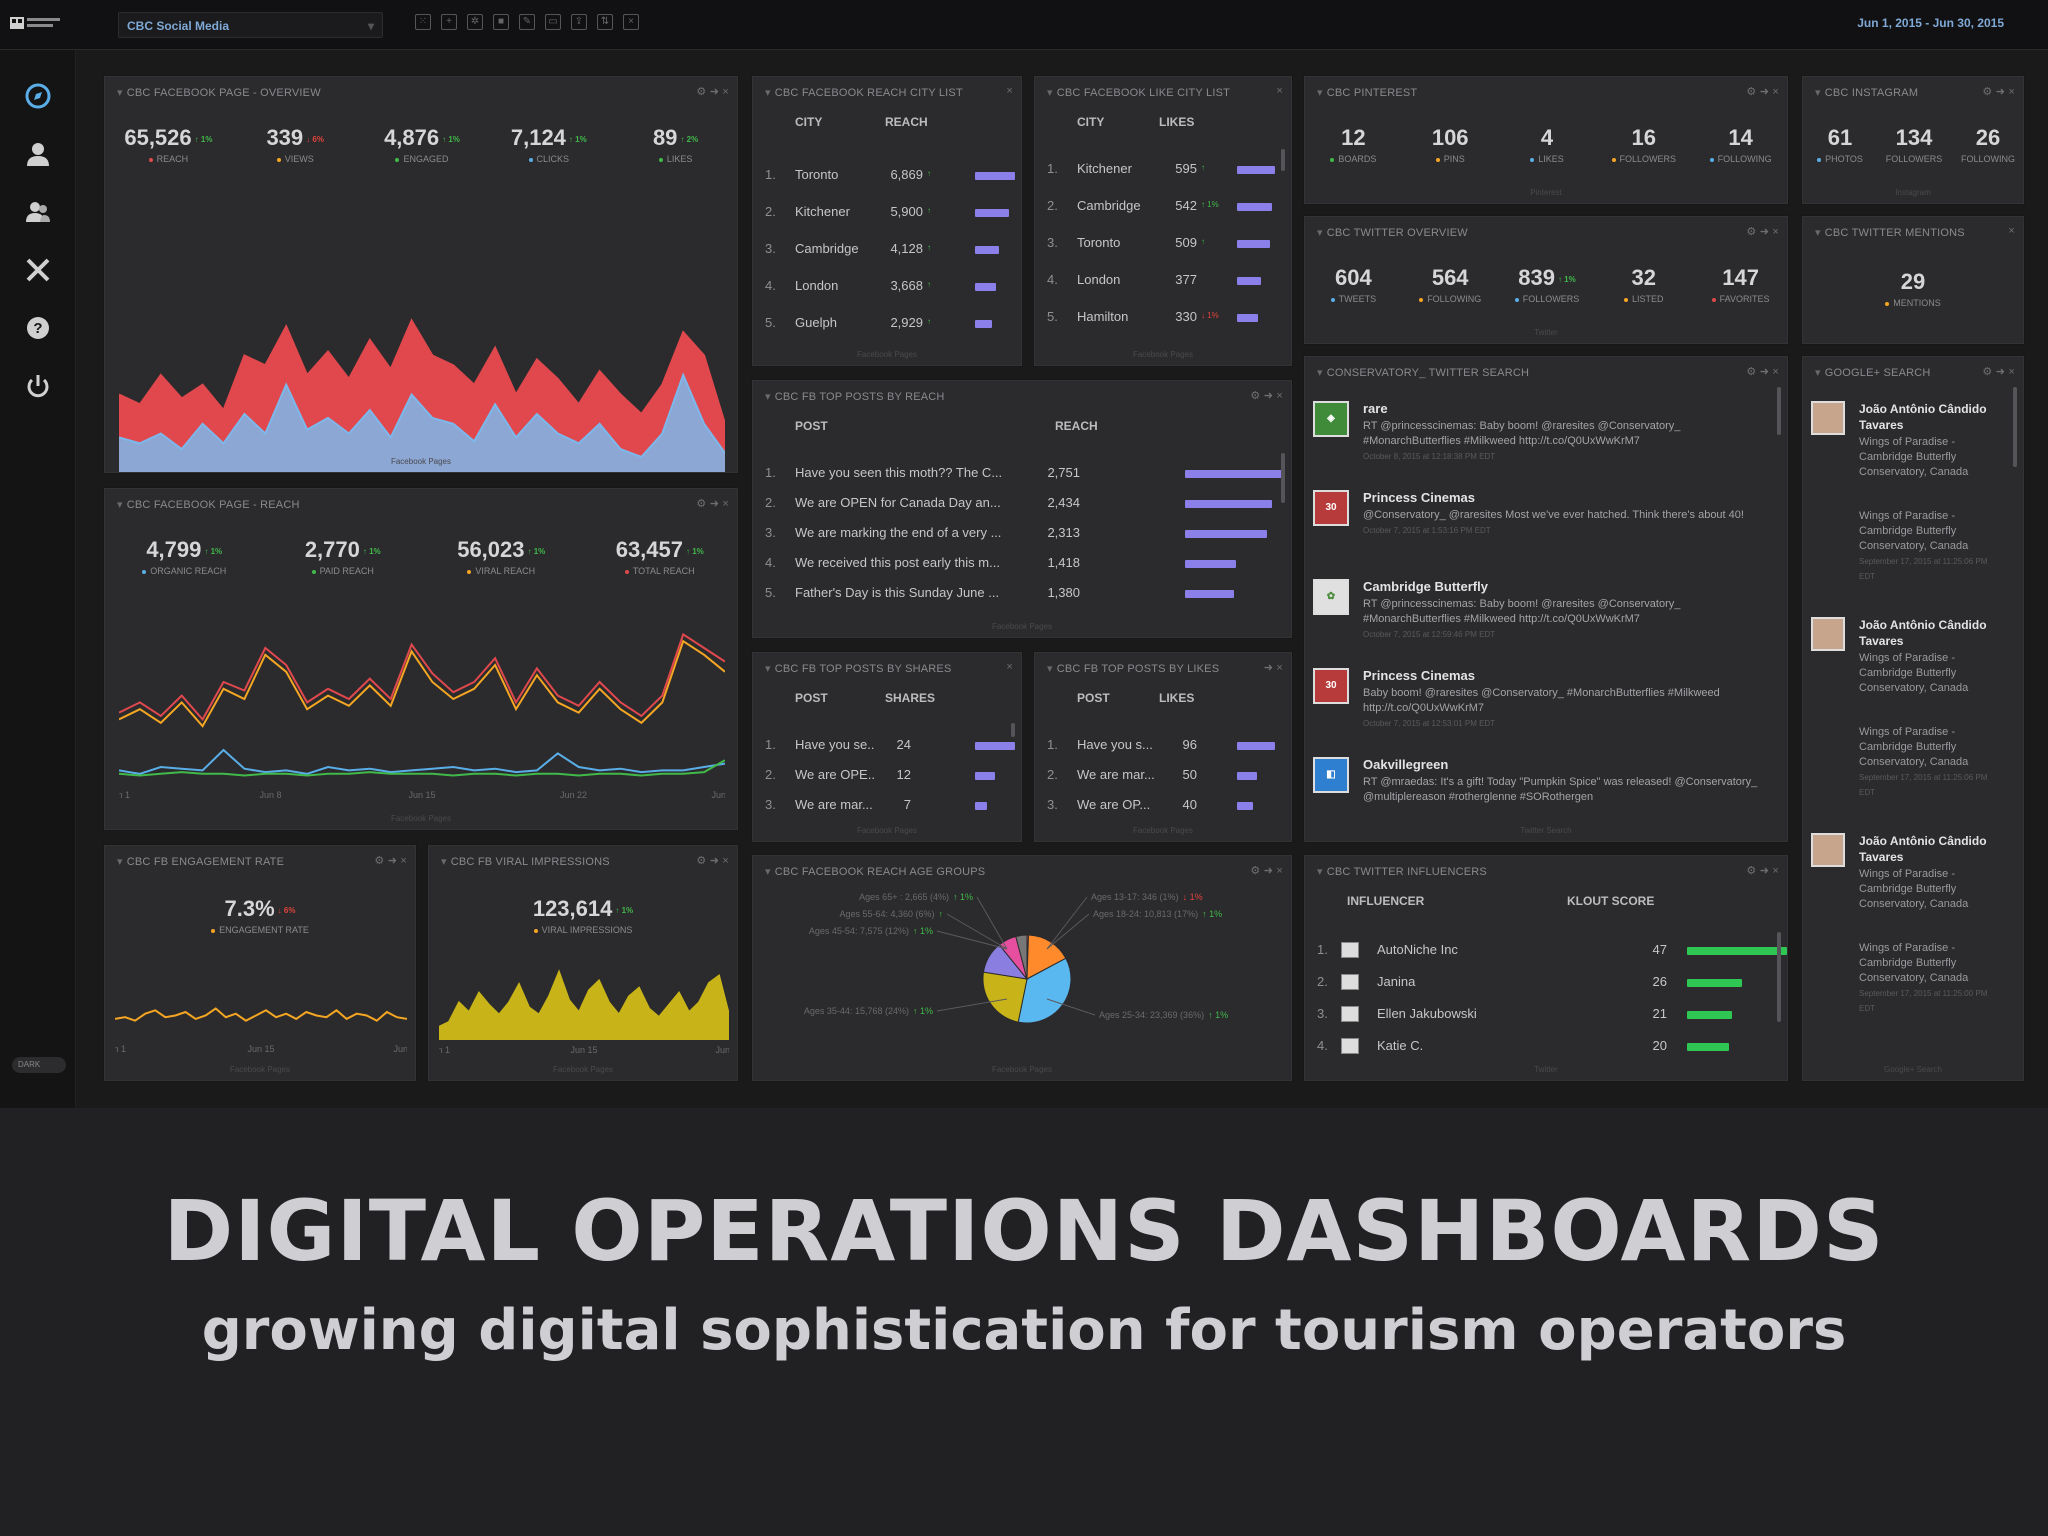 The image size is (2048, 1536). What do you see at coordinates (1552, 952) in the screenshot?
I see `table-row: 1. AutoNiche Inc 47` at bounding box center [1552, 952].